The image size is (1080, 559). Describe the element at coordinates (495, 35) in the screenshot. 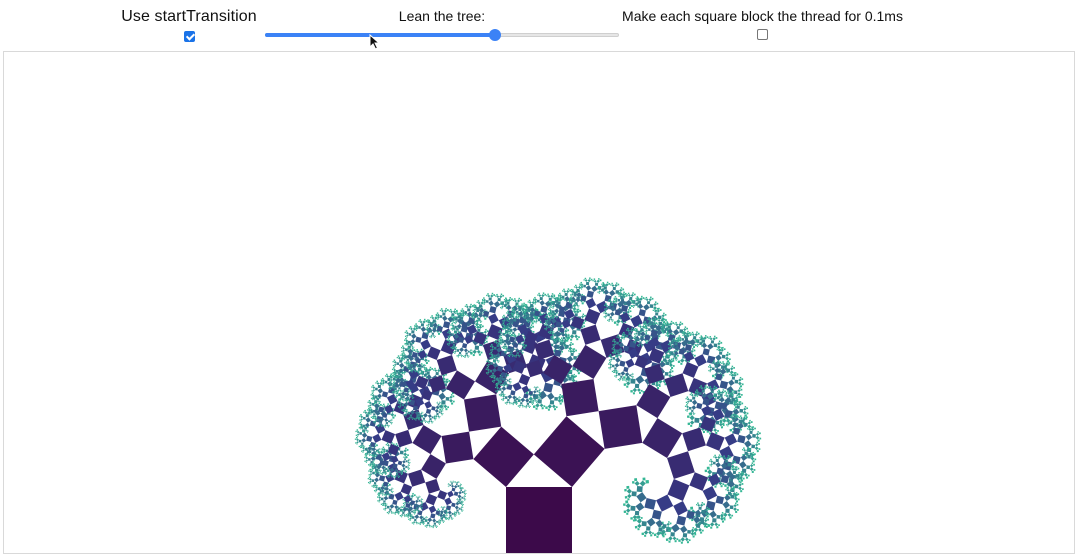

I see `lean-slider-thumb` at that location.